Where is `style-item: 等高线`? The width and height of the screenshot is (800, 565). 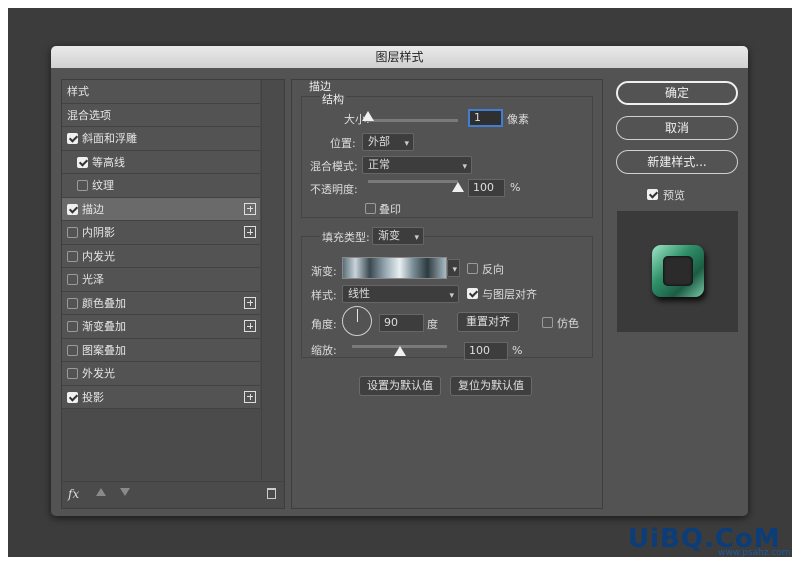
style-item: 等高线 is located at coordinates (161, 162).